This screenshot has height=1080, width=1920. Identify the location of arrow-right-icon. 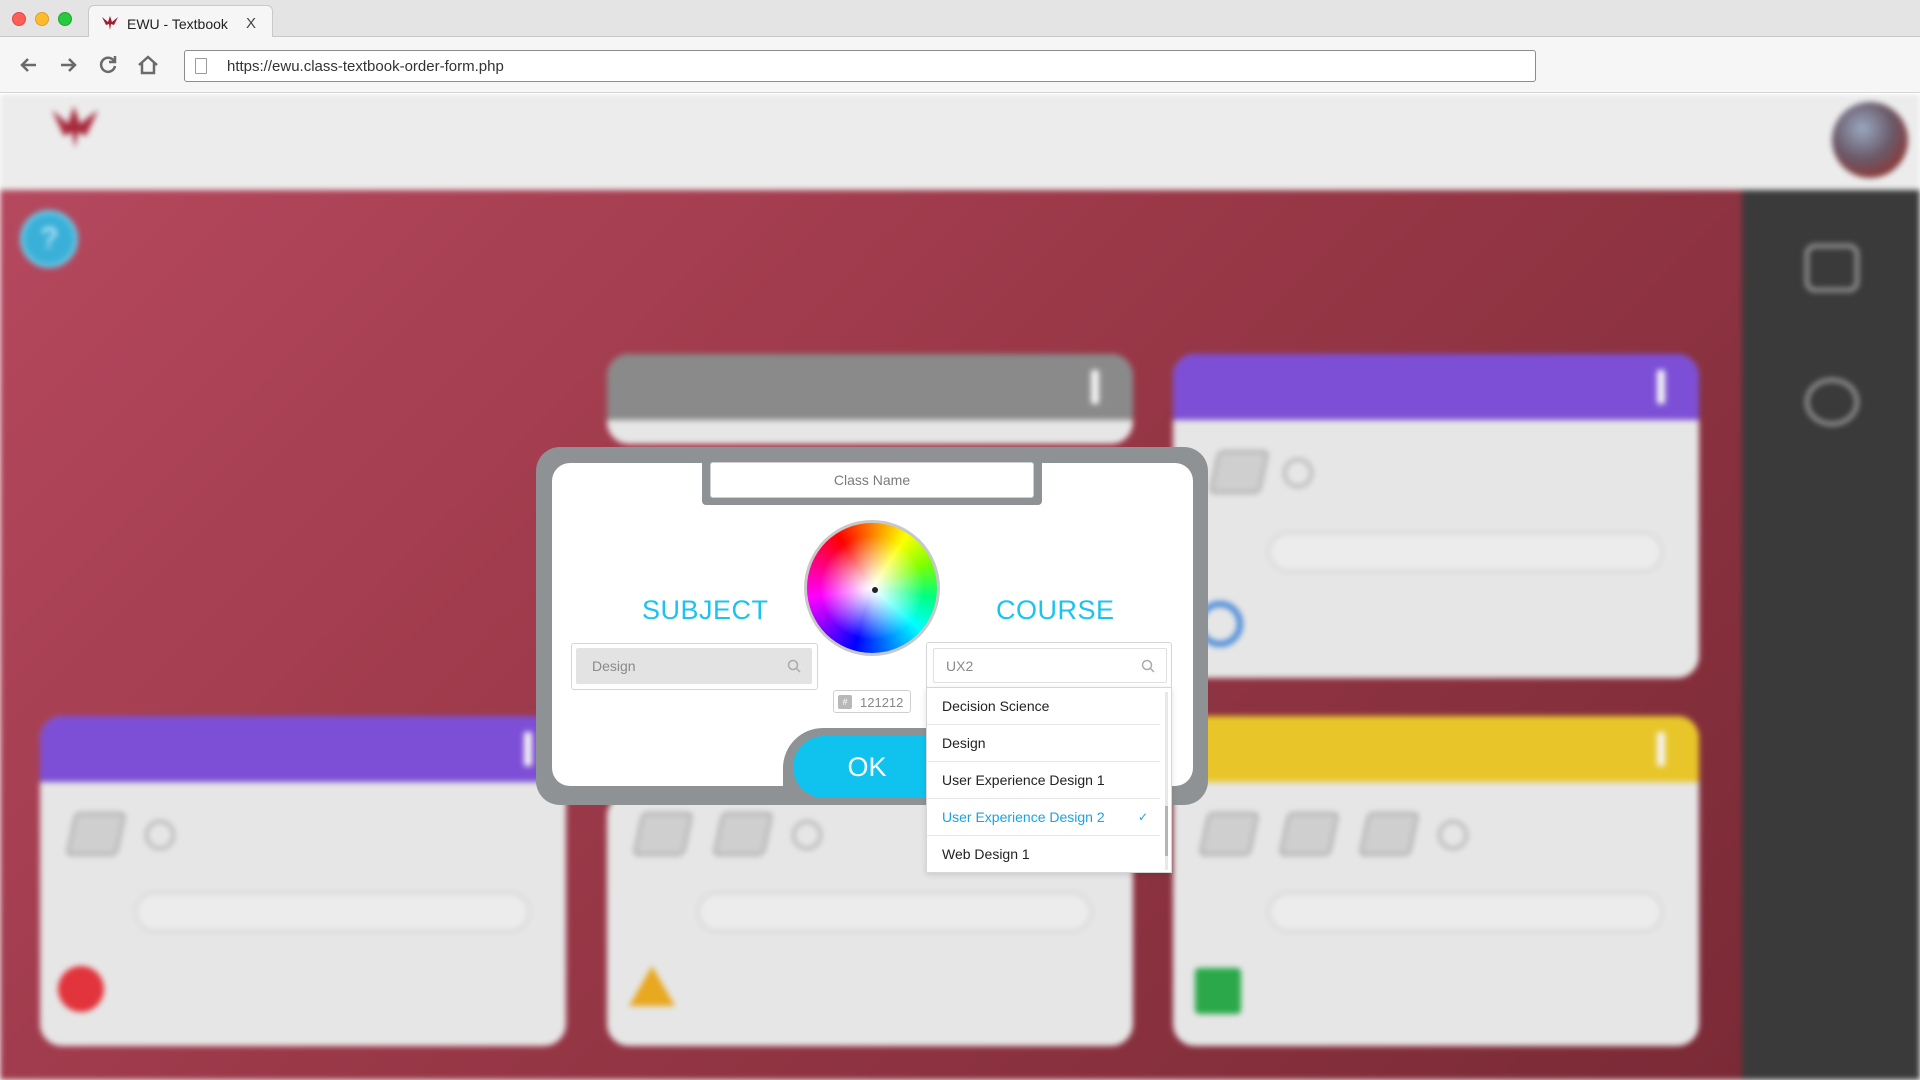
(68, 65).